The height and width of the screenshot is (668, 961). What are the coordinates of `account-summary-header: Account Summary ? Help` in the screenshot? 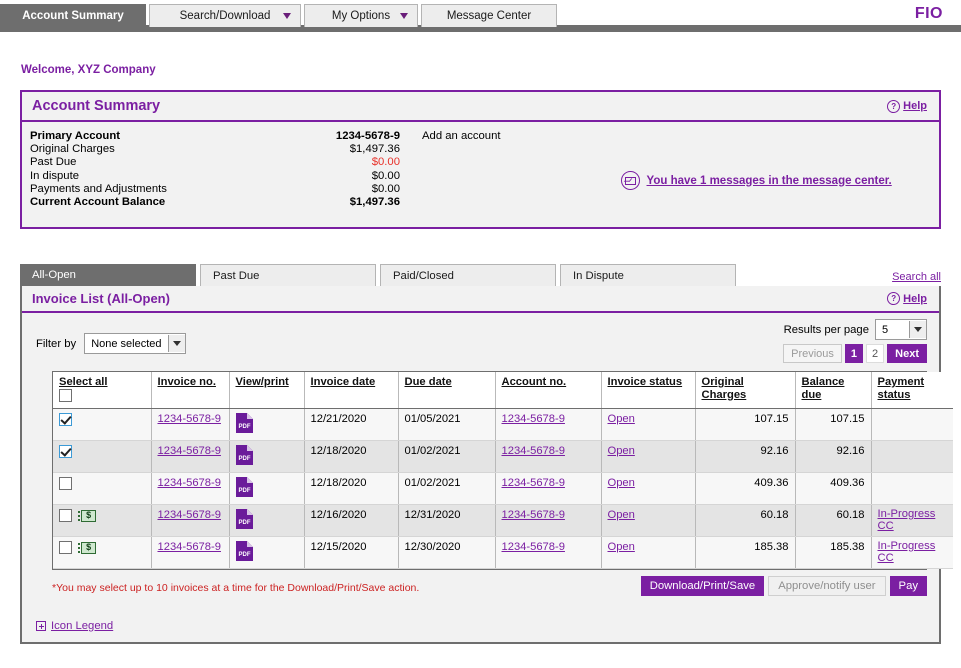 It's located at (480, 107).